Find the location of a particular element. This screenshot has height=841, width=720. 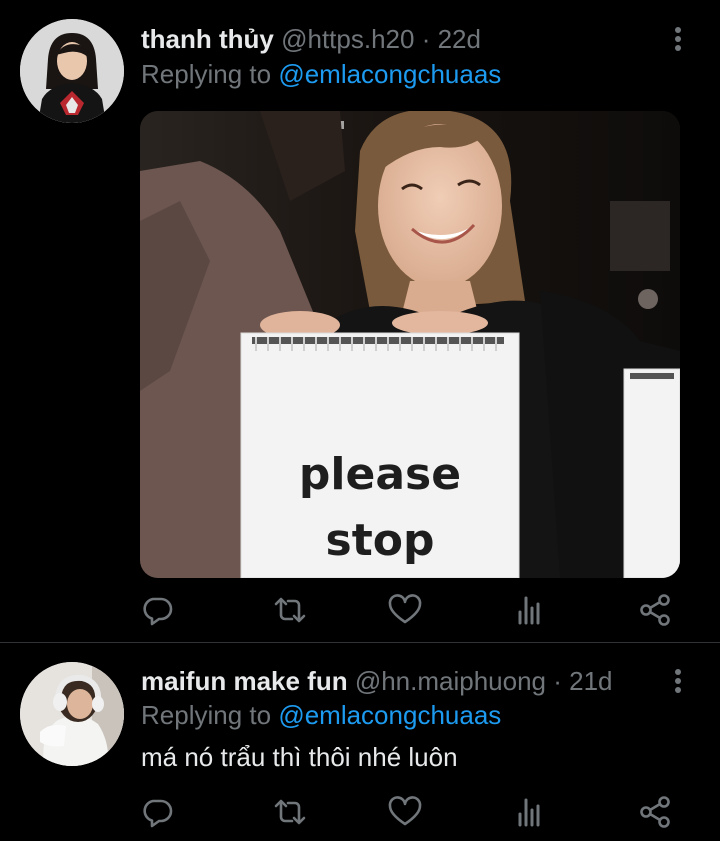

display-name: maifun make fun is located at coordinates (244, 681).